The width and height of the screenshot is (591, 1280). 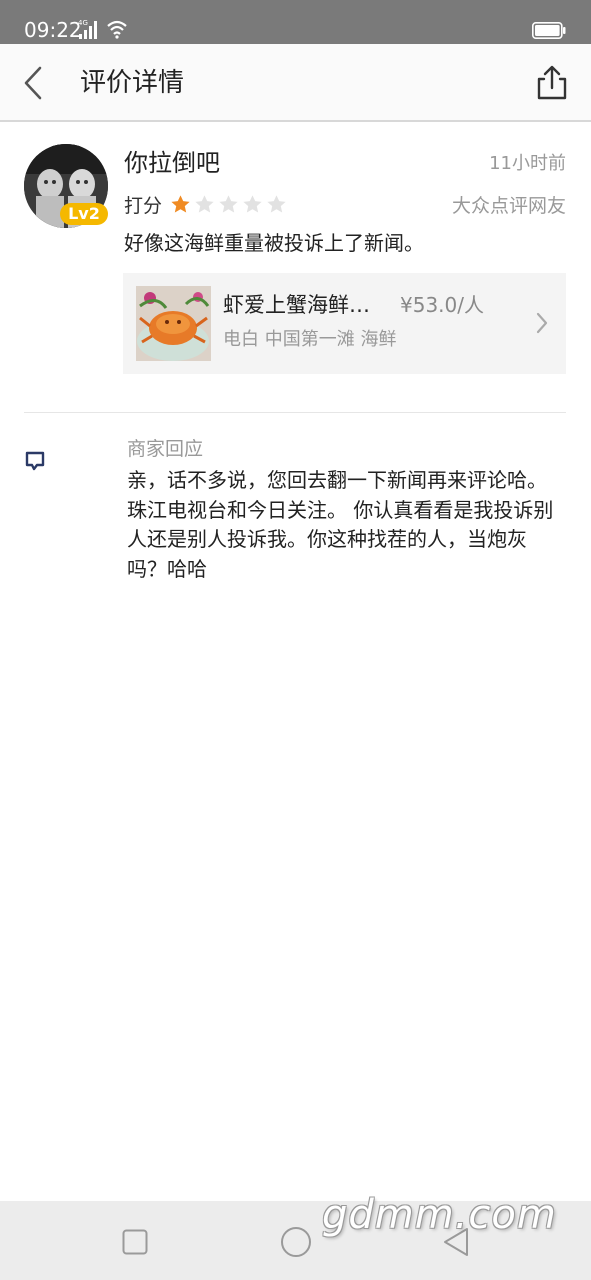 What do you see at coordinates (143, 206) in the screenshot?
I see `score-label: 打分` at bounding box center [143, 206].